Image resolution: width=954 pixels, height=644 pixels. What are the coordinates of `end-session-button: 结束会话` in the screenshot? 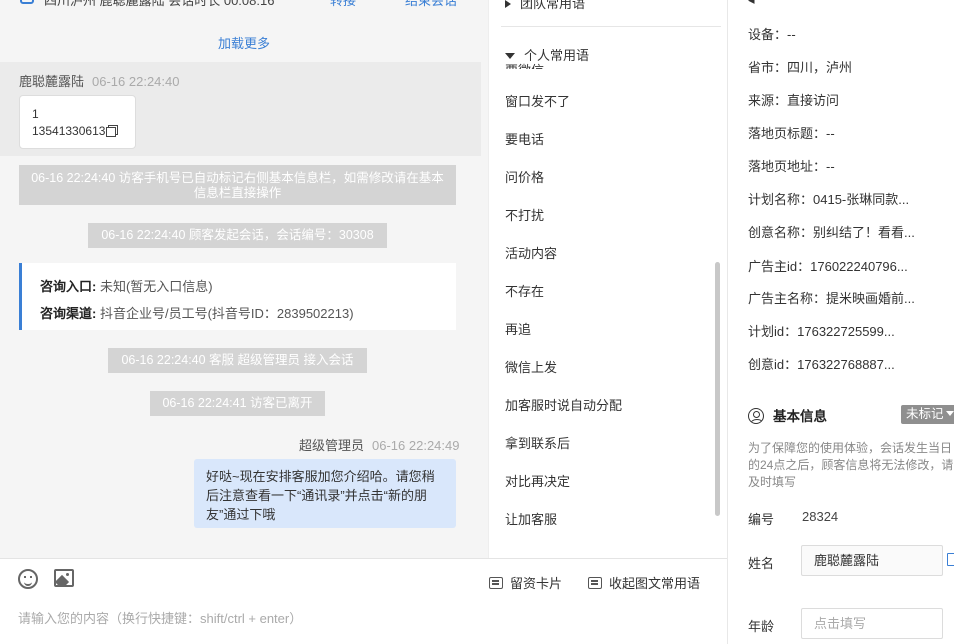 It's located at (431, 4).